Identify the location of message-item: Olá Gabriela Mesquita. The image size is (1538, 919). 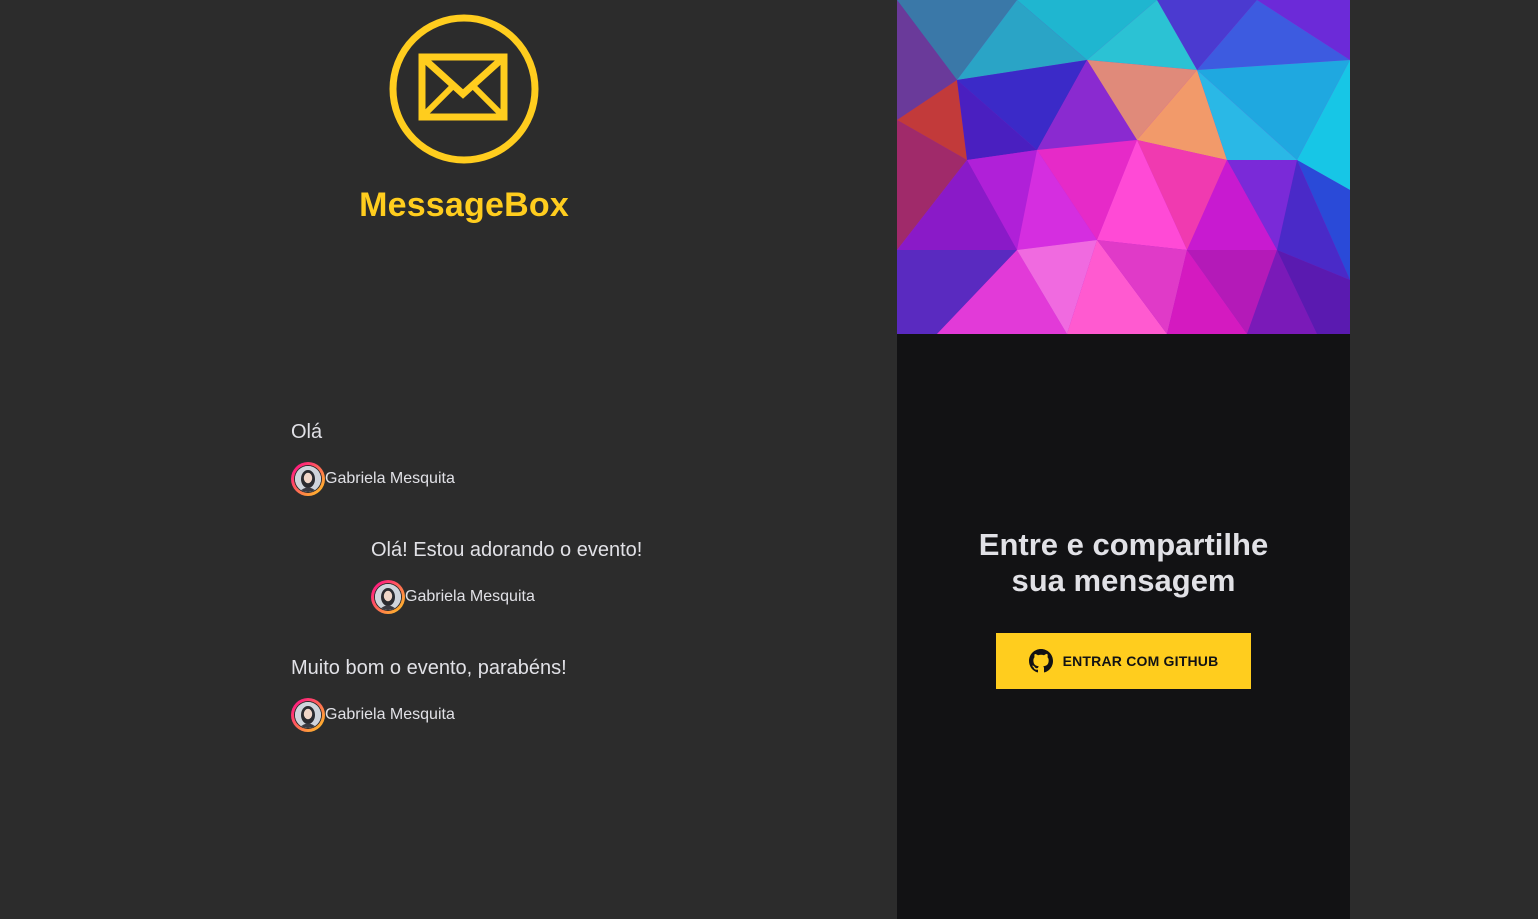
(373, 458).